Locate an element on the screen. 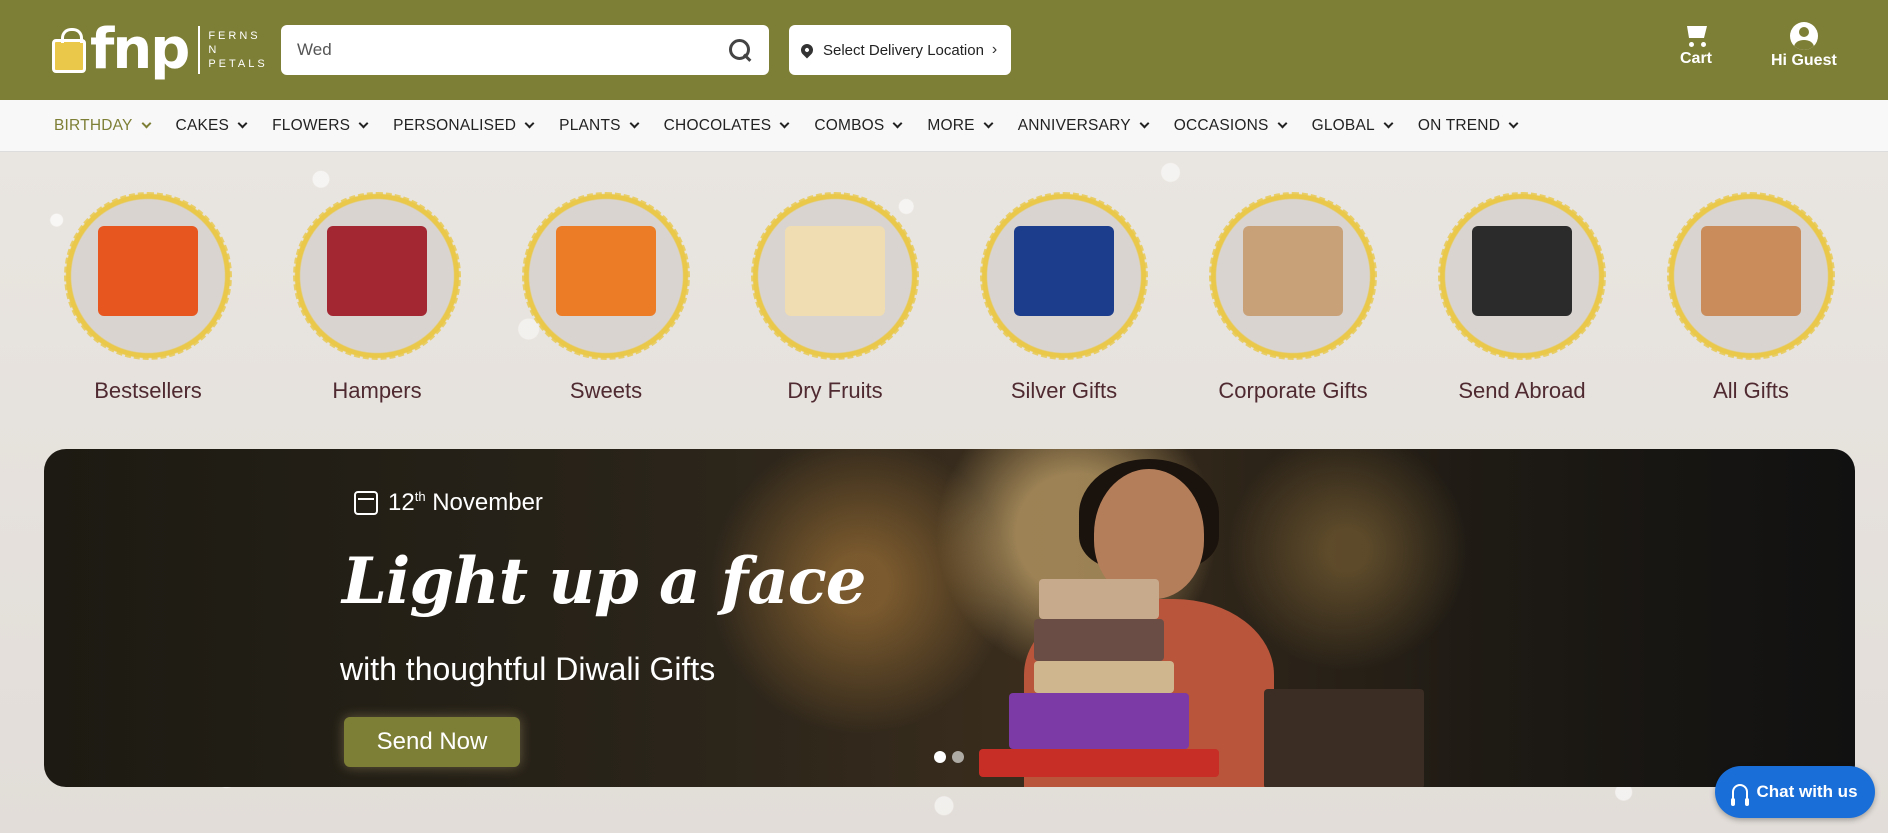 The image size is (1888, 833). cart-button: Cart is located at coordinates (1696, 45).